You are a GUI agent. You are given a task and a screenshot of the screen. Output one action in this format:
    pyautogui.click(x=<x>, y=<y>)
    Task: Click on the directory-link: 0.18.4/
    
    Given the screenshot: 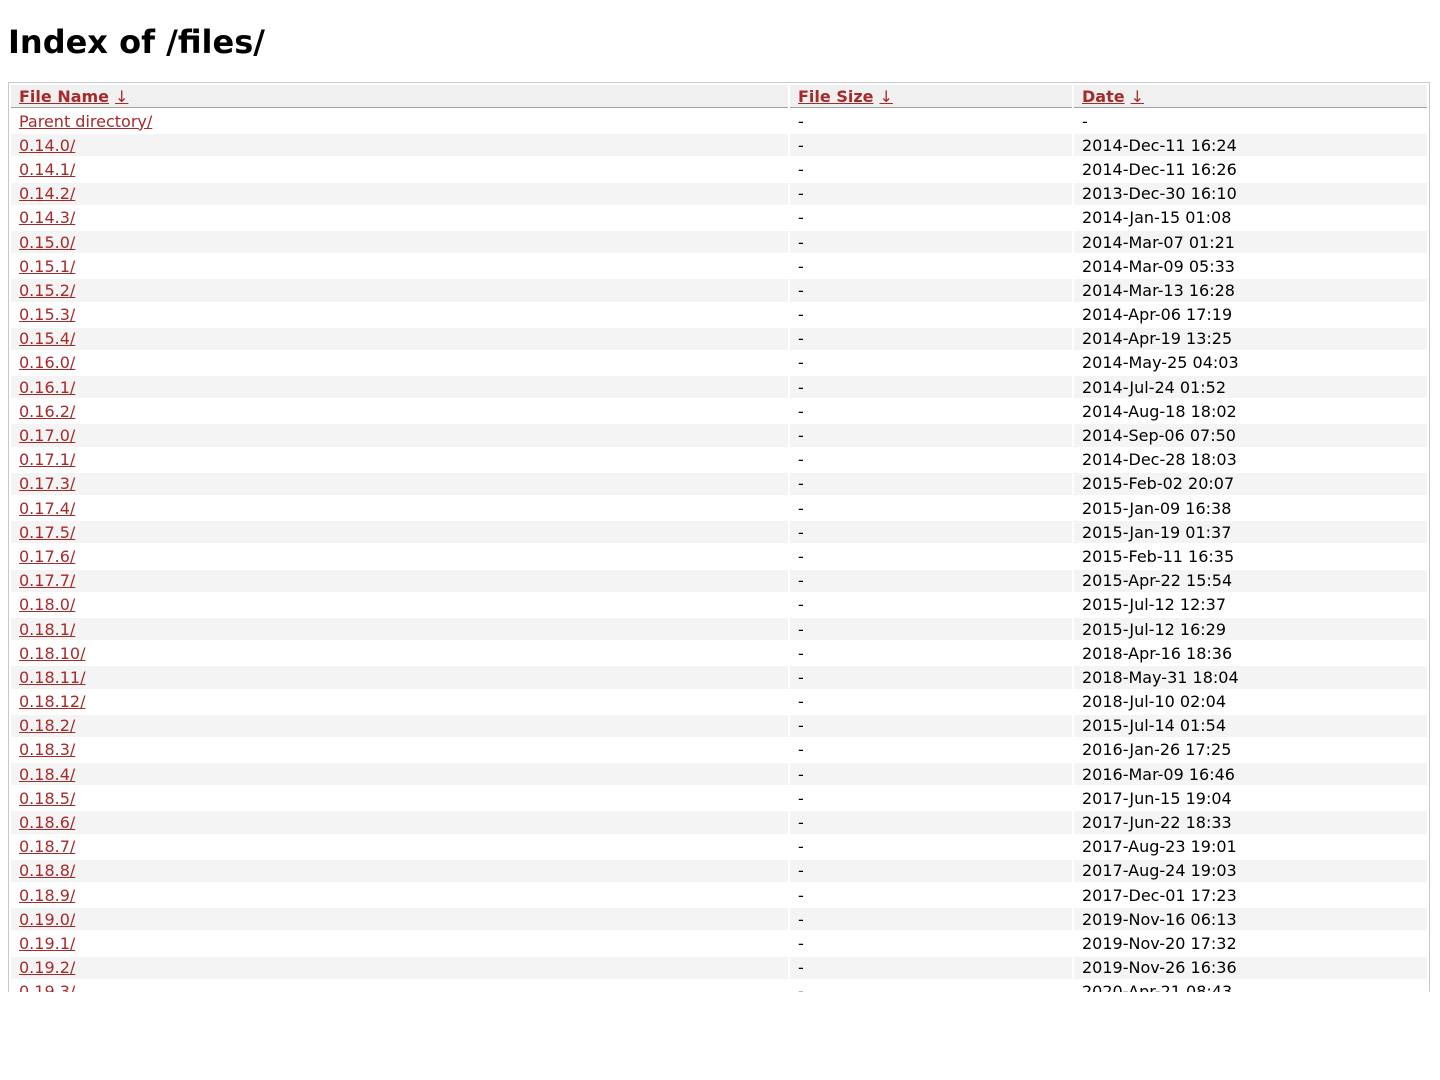 What is the action you would take?
    pyautogui.click(x=47, y=774)
    